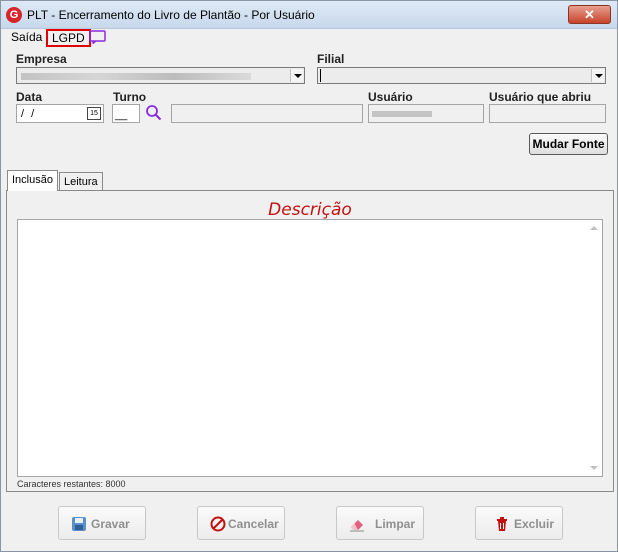 This screenshot has width=618, height=552. What do you see at coordinates (94, 113) in the screenshot?
I see `calendar-icon: 15` at bounding box center [94, 113].